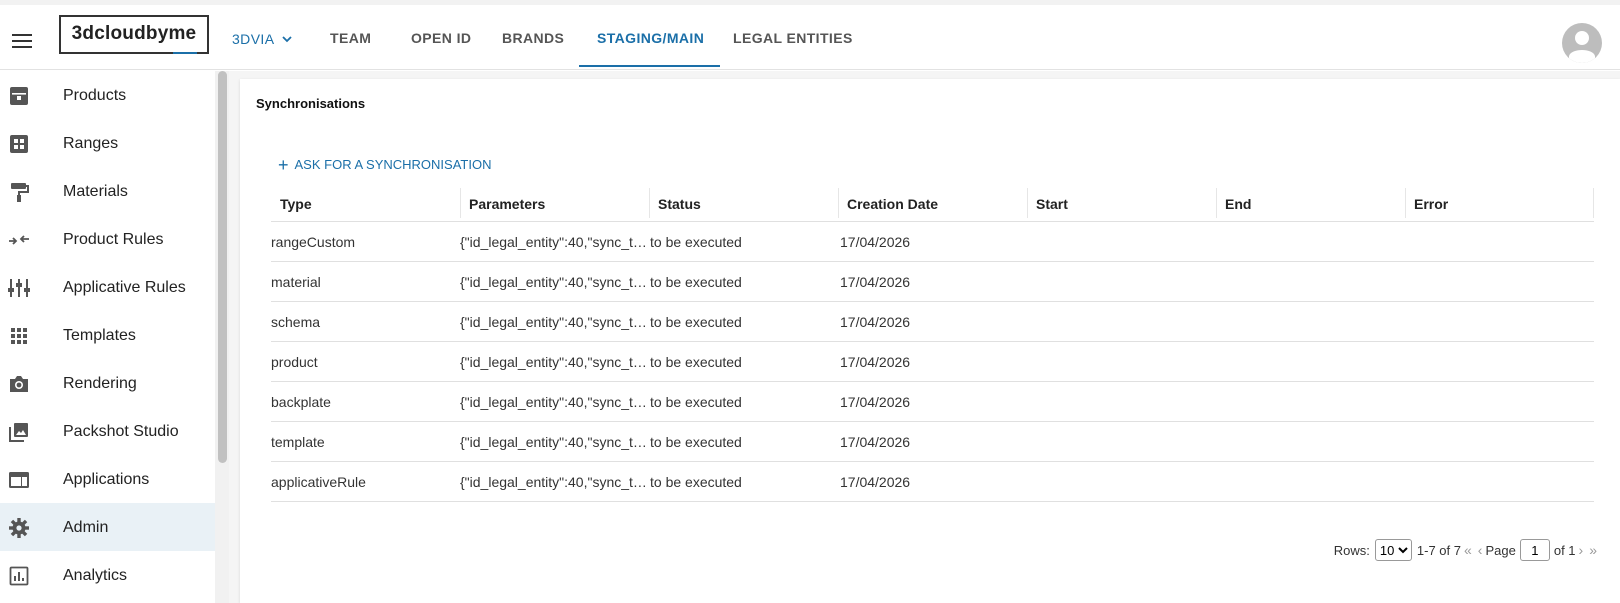  I want to click on sidebar-item-label: Rendering, so click(100, 383).